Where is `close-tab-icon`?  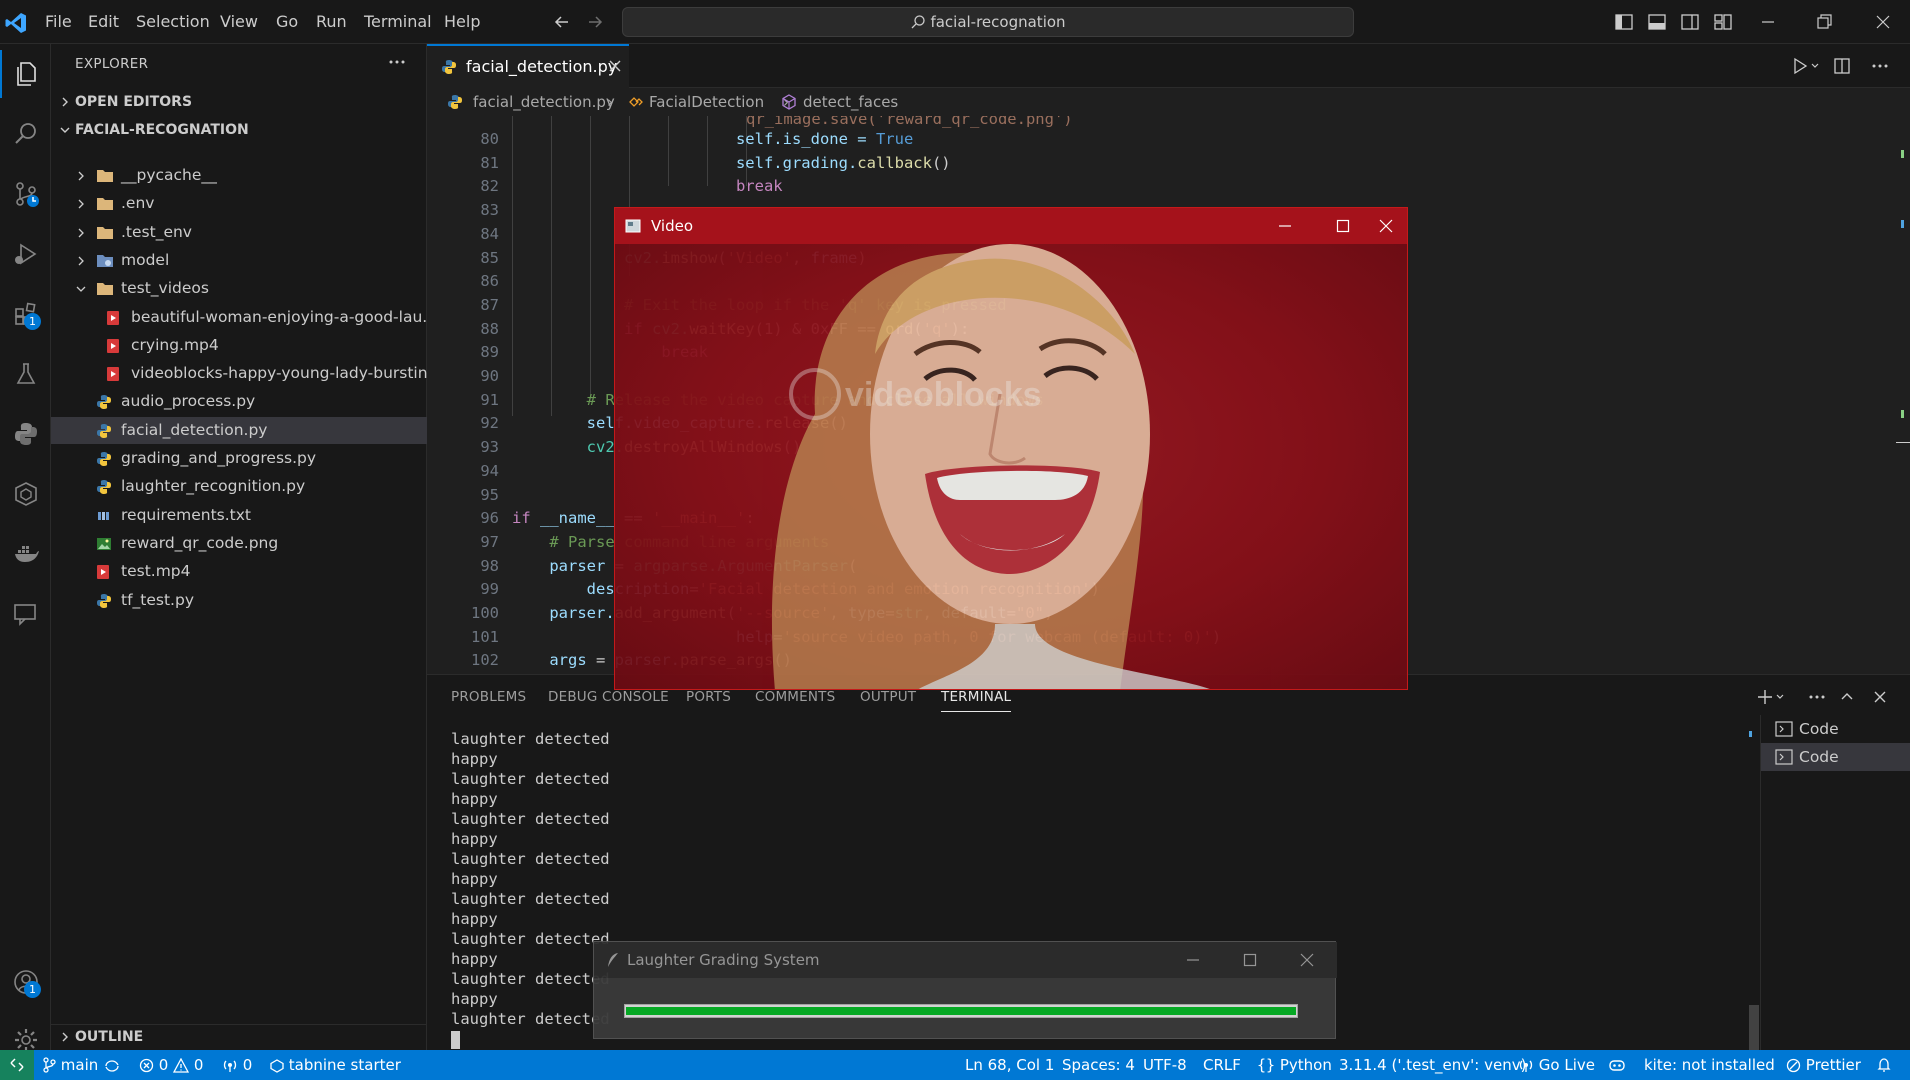
close-tab-icon is located at coordinates (615, 66).